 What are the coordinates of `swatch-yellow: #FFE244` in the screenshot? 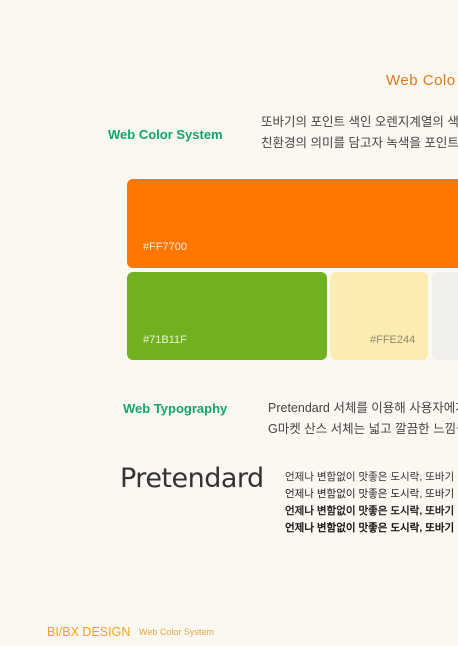 It's located at (379, 316).